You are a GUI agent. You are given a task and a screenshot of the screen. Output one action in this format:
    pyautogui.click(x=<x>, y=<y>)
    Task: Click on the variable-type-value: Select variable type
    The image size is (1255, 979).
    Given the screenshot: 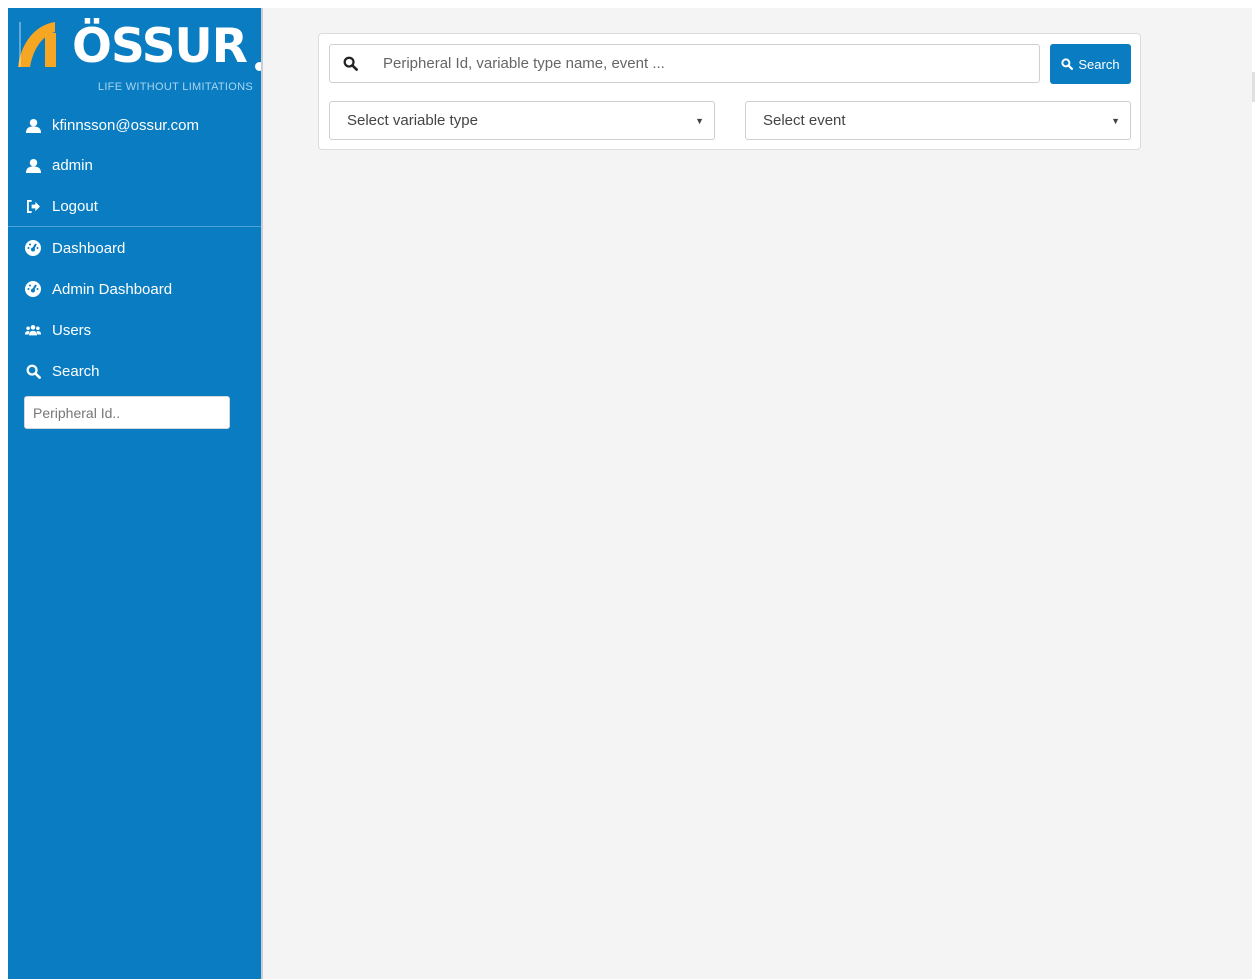 What is the action you would take?
    pyautogui.click(x=412, y=120)
    